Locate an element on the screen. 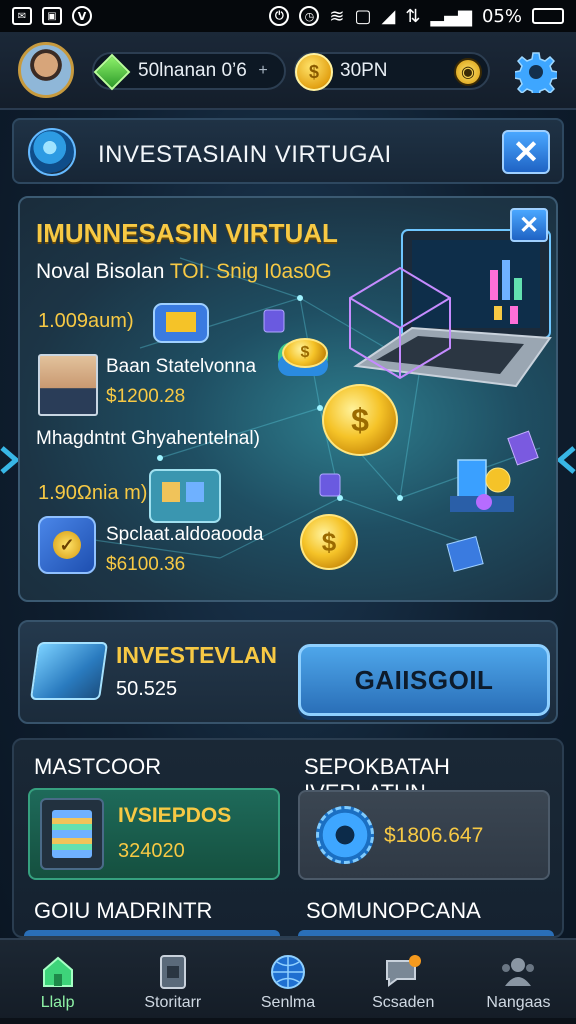  nav-item-home: Llalp is located at coordinates (57, 982).